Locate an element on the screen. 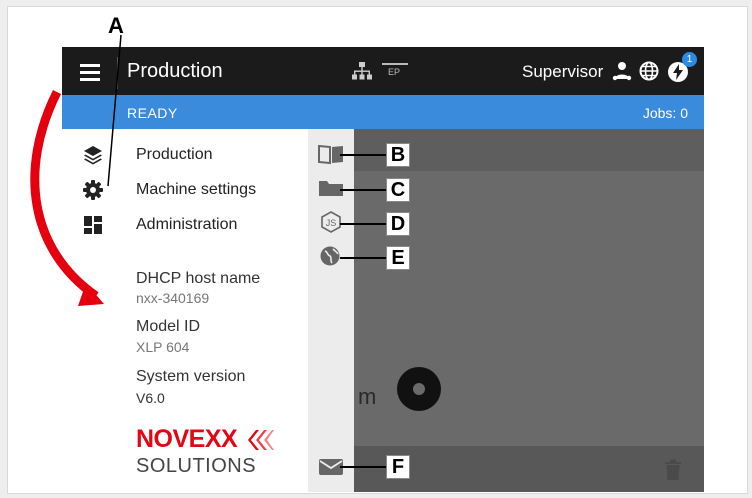  callout-a: A is located at coordinates (116, 25).